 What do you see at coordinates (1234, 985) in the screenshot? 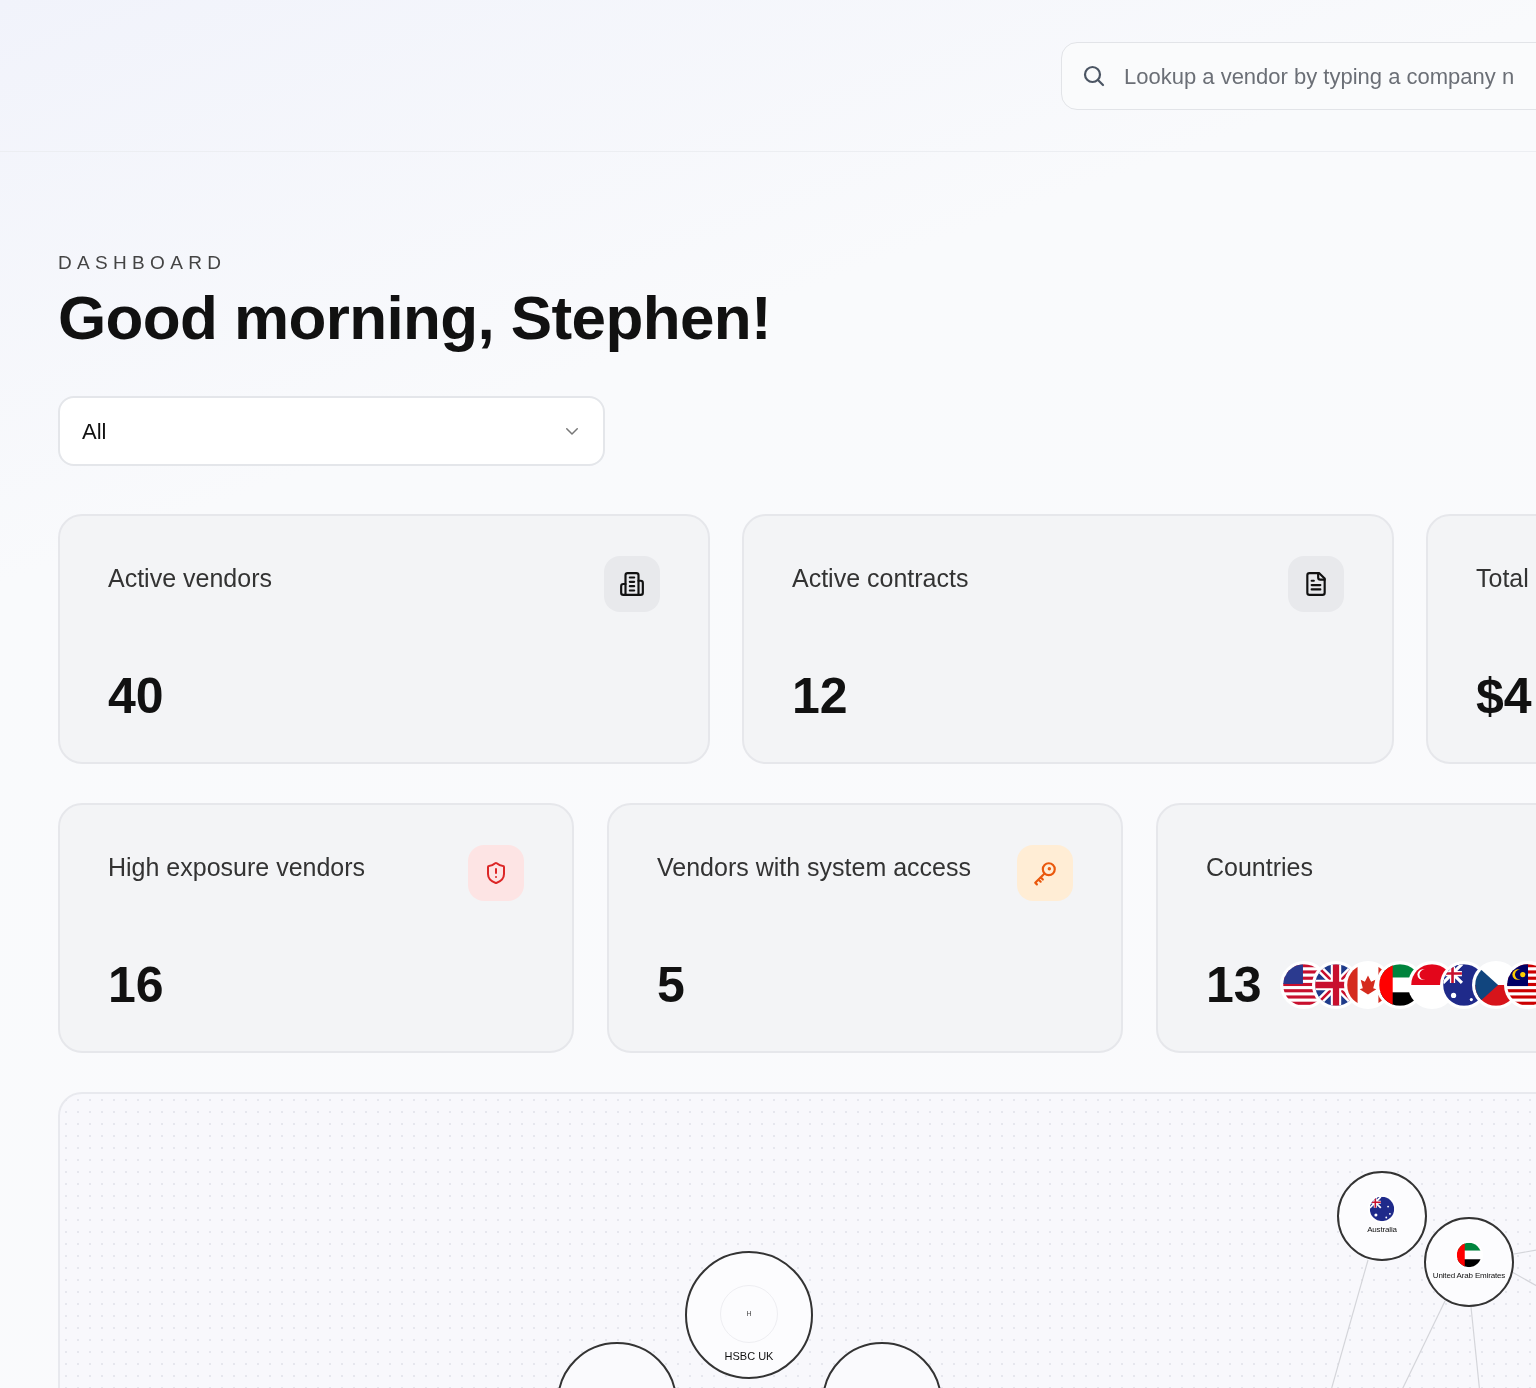
I see `stat-value: 13` at bounding box center [1234, 985].